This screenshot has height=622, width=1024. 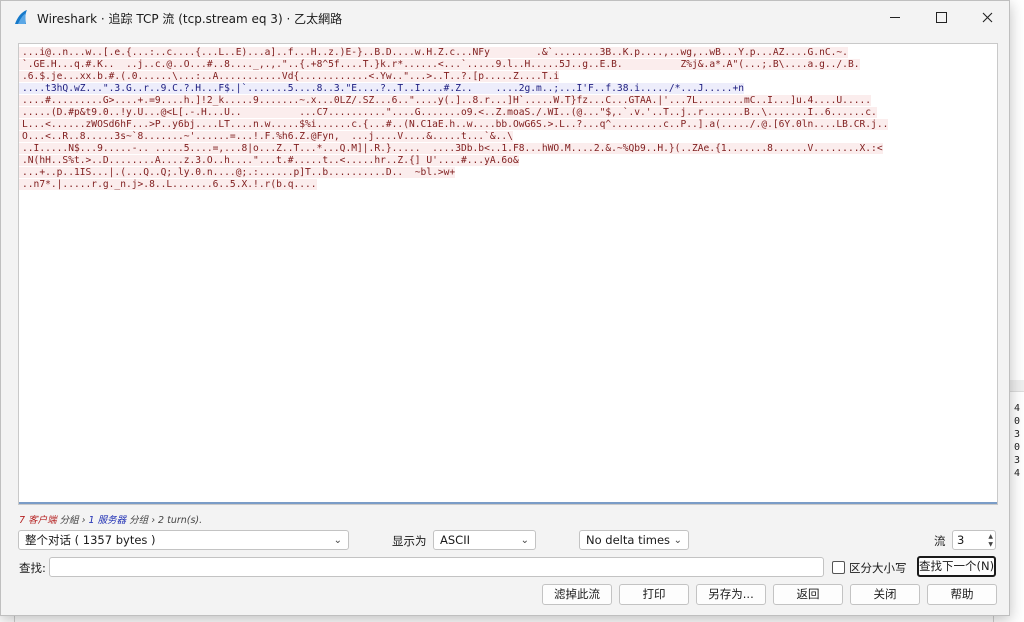 What do you see at coordinates (962, 594) in the screenshot?
I see `help-button: 帮助` at bounding box center [962, 594].